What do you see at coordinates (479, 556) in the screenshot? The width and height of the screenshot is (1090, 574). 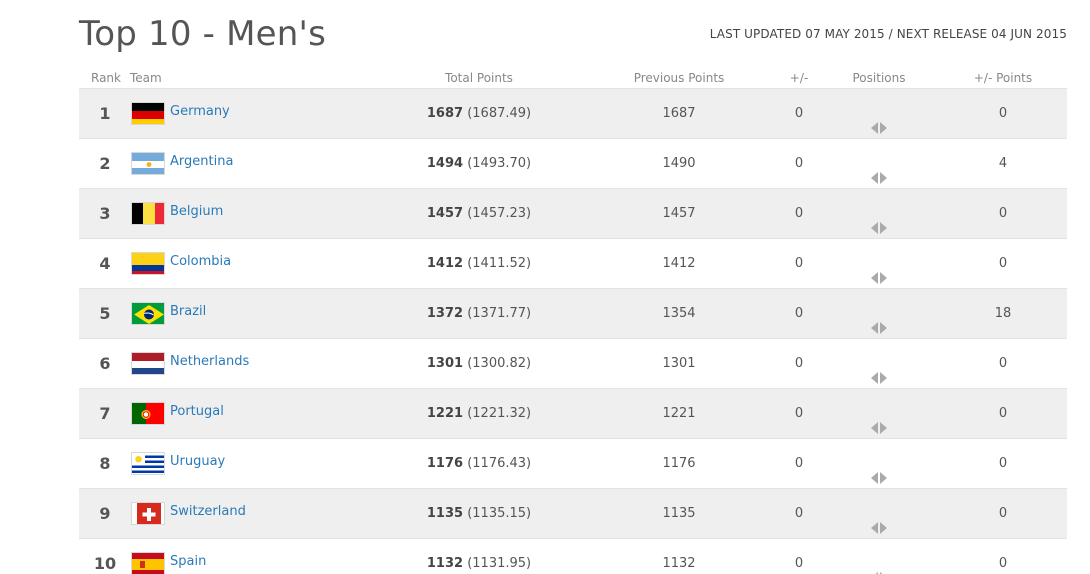 I see `total-points-cell: 1132 (1131.95)` at bounding box center [479, 556].